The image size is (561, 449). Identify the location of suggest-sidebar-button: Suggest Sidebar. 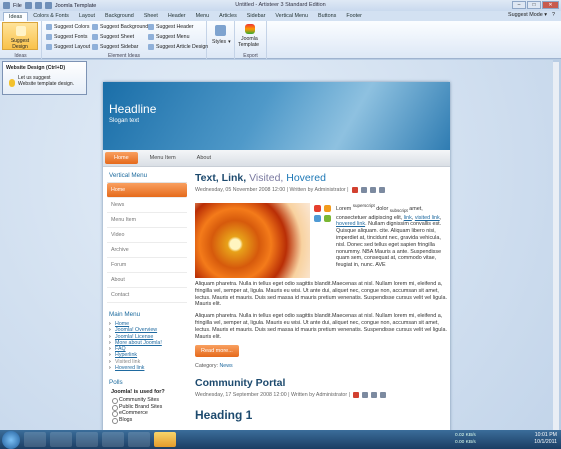
(115, 47).